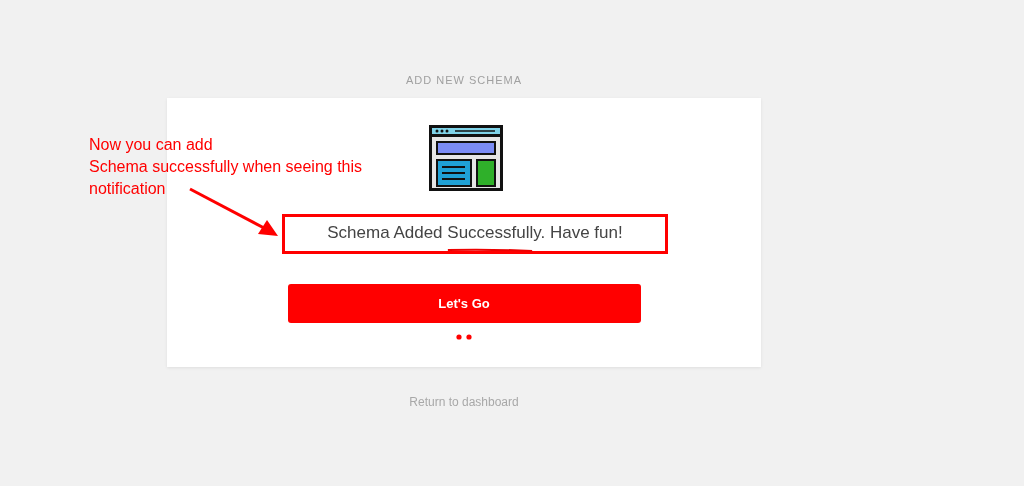 The height and width of the screenshot is (486, 1024). What do you see at coordinates (475, 233) in the screenshot?
I see `success-message: Schema Added Successfully. Have fun!` at bounding box center [475, 233].